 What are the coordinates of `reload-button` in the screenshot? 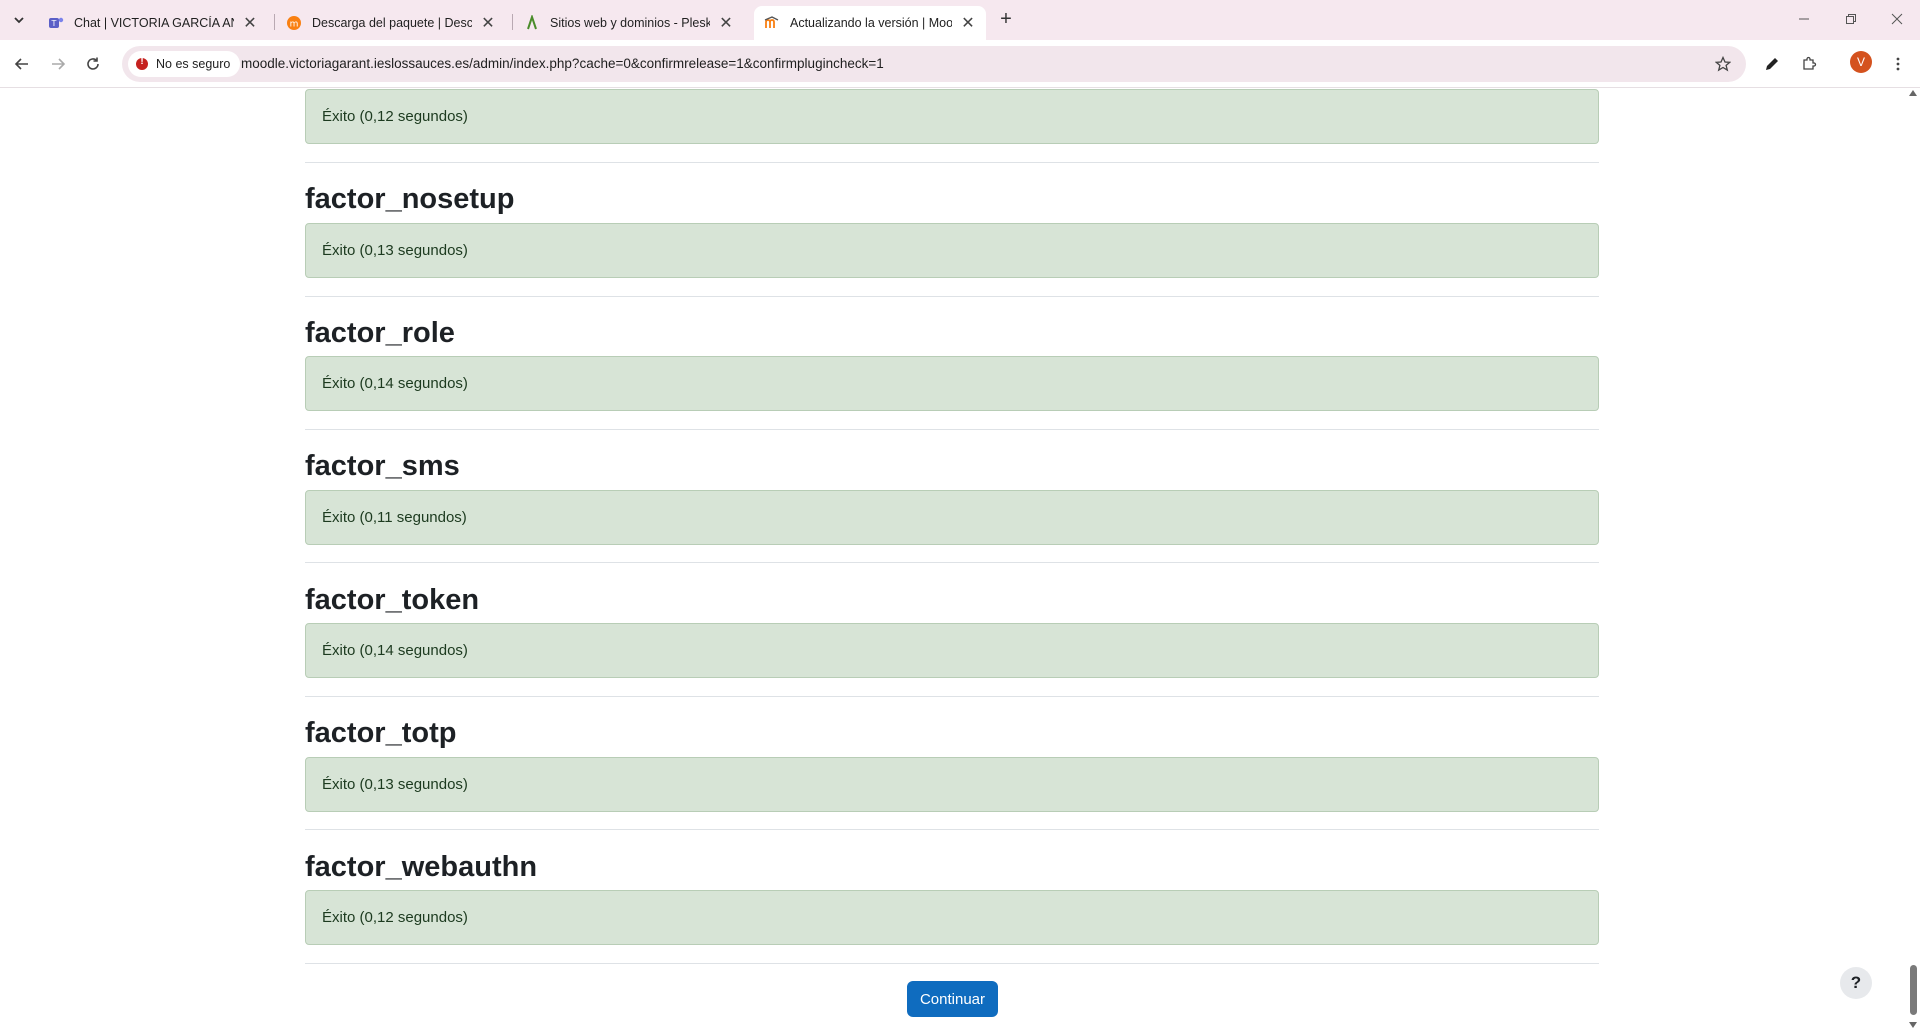 It's located at (93, 64).